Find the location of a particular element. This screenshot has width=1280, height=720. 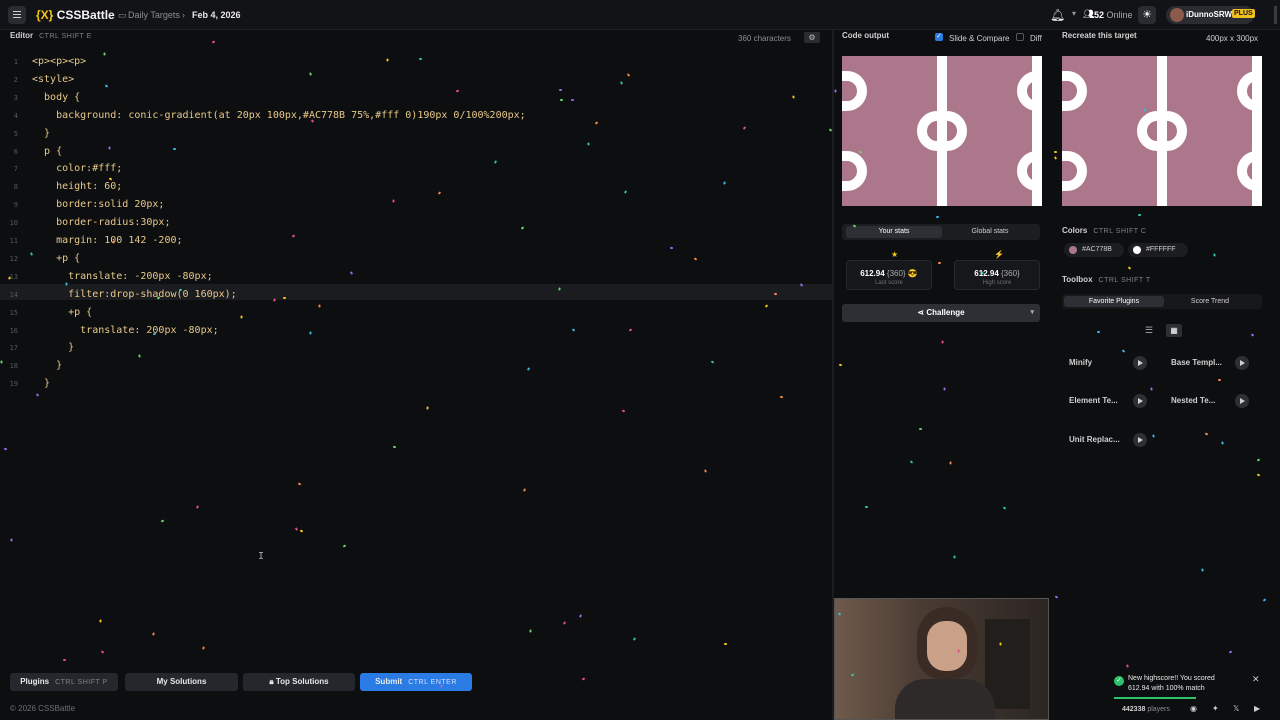

code-line: border:solid 20px; is located at coordinates (98, 204).